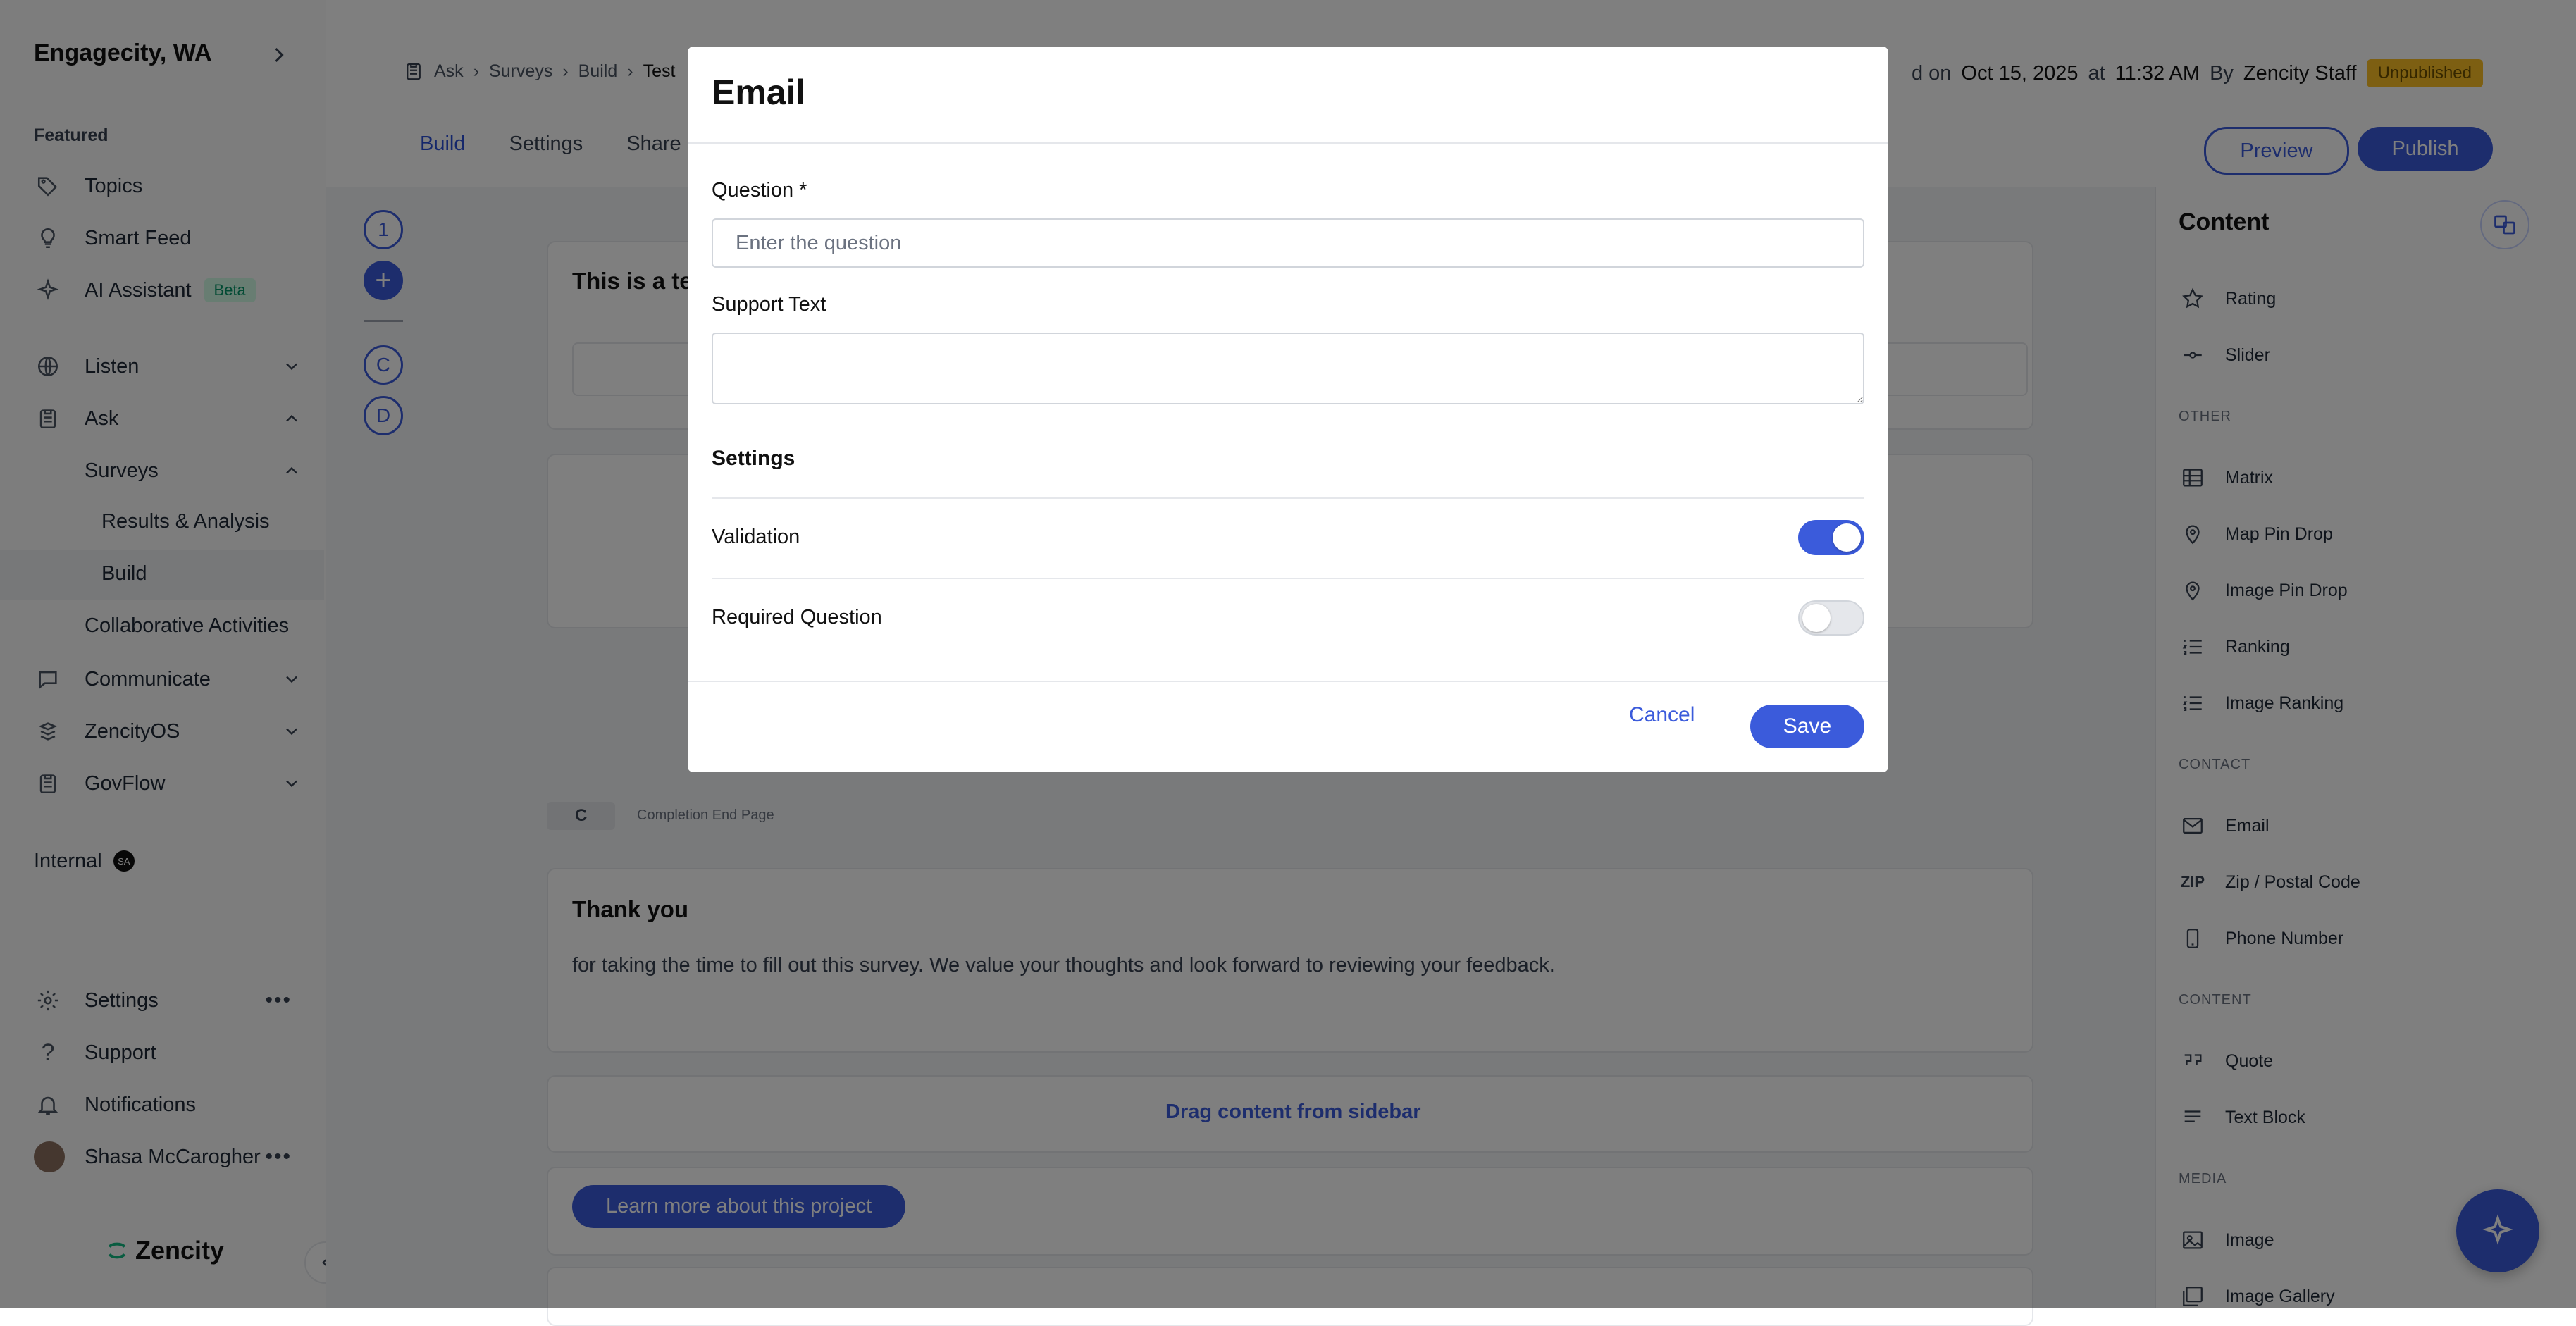 The image size is (2576, 1326). Describe the element at coordinates (753, 459) in the screenshot. I see `settings-section-title: Settings` at that location.